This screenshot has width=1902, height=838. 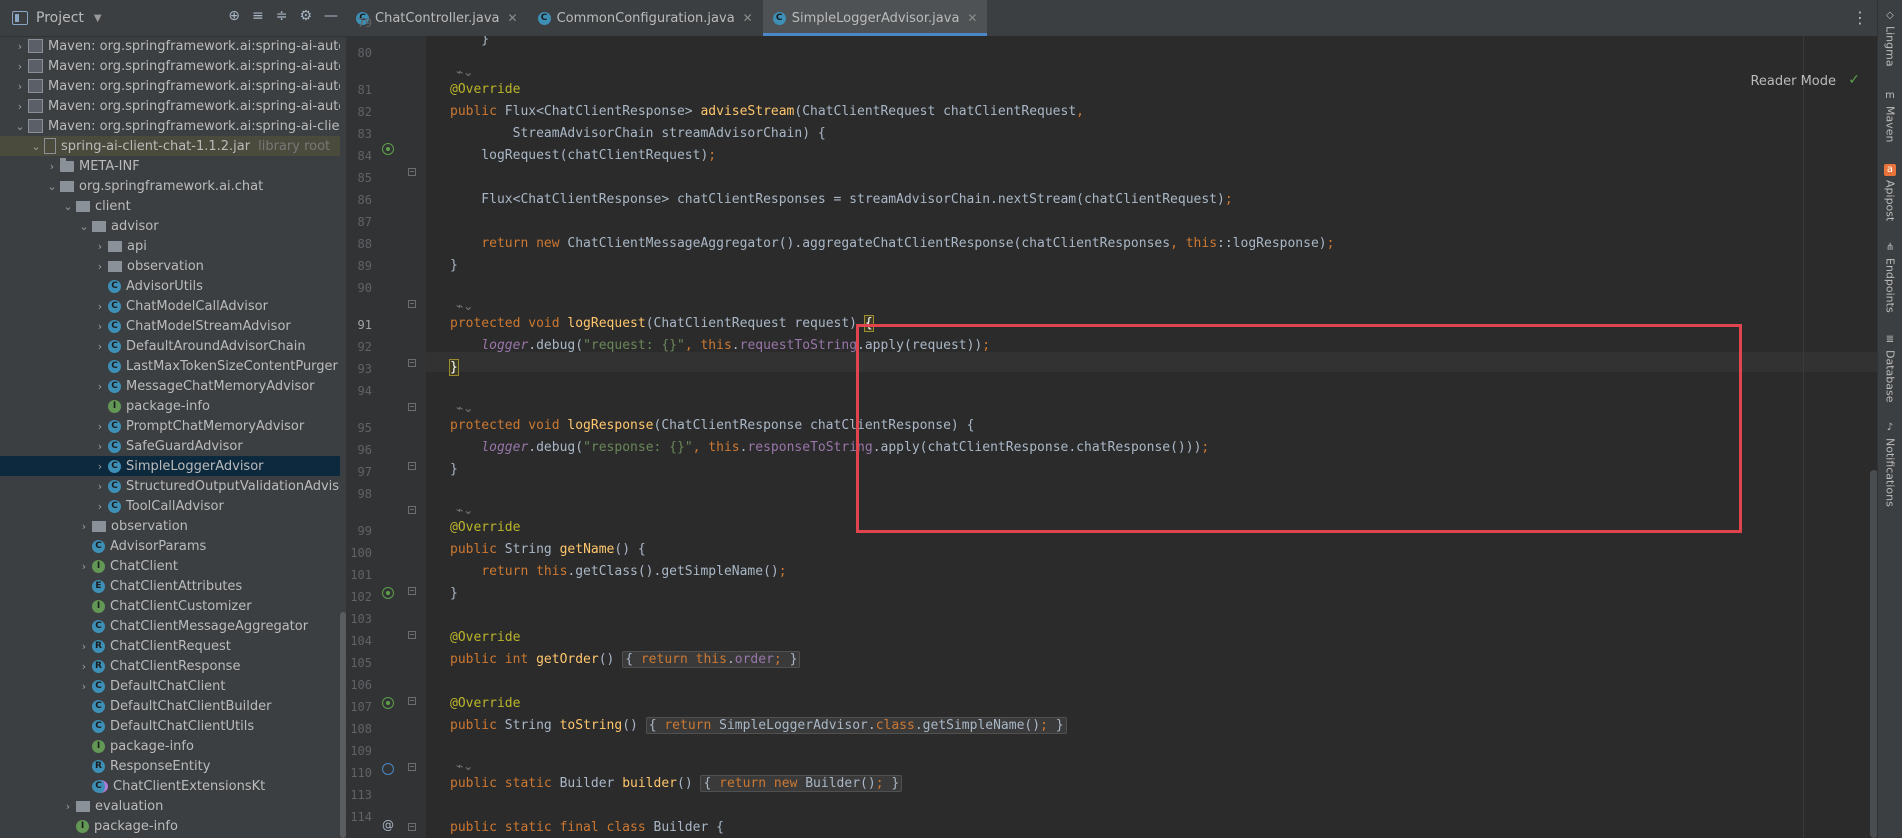 What do you see at coordinates (170, 546) in the screenshot?
I see `tree-item: C AdvisorParams` at bounding box center [170, 546].